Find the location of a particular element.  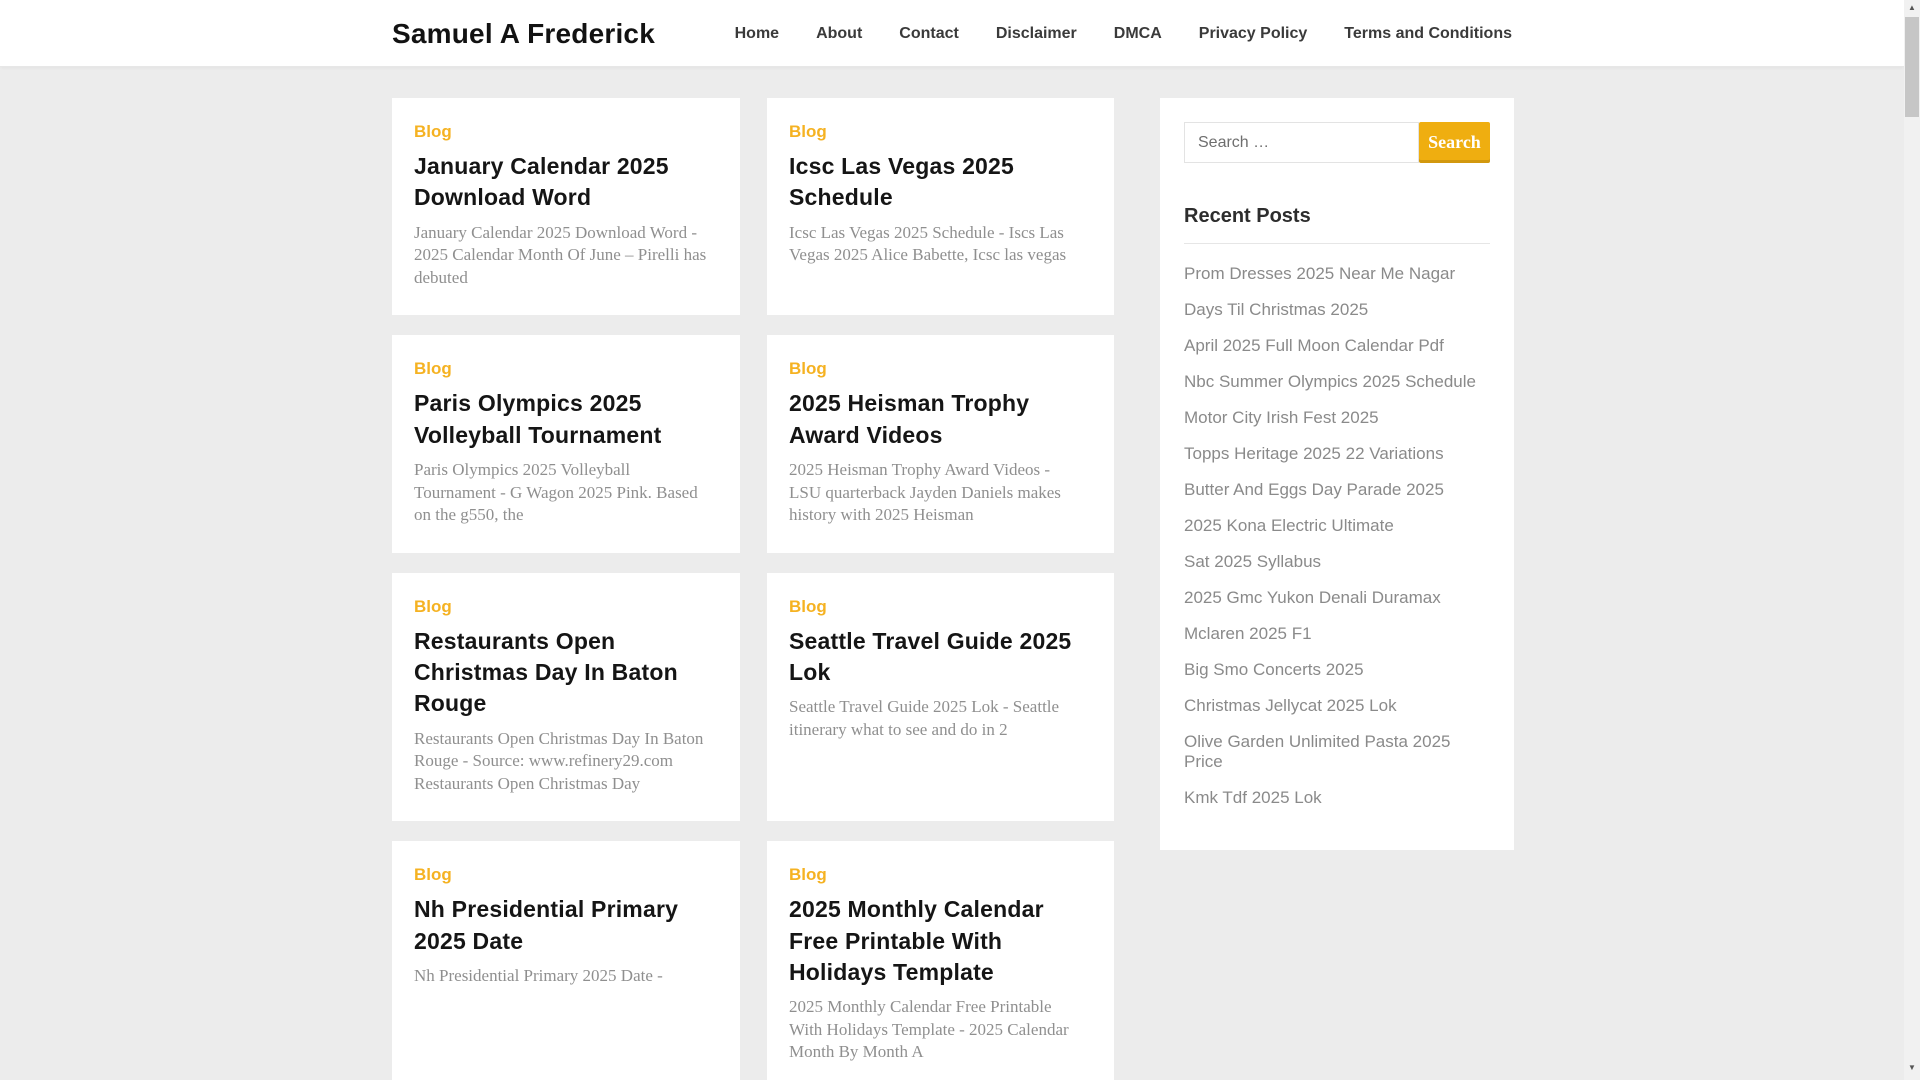

post-title: Seattle Travel Guide 2025 Lok is located at coordinates (937, 657).